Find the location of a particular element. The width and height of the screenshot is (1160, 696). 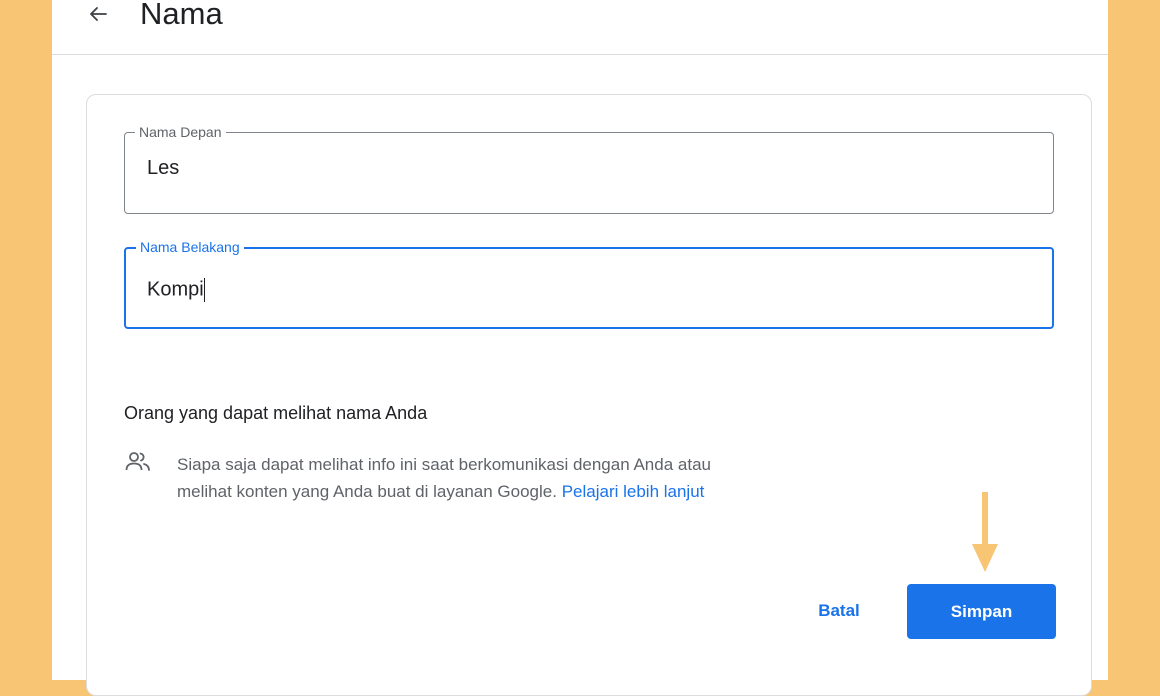

last-name-value: Kompi is located at coordinates (175, 289).